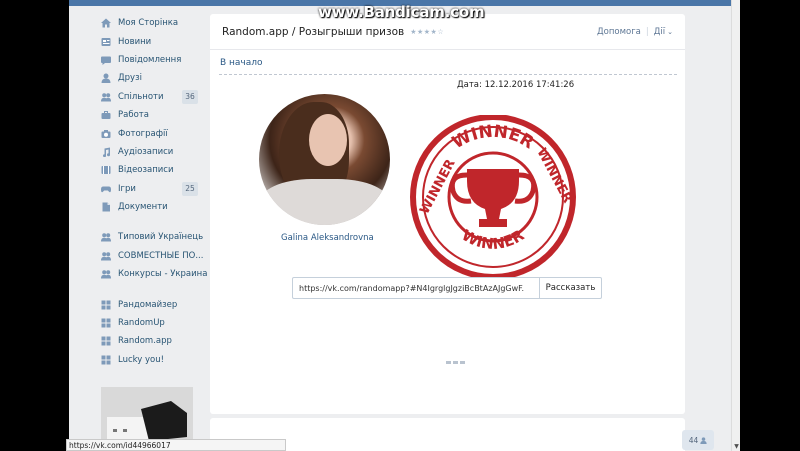 This screenshot has height=451, width=800. What do you see at coordinates (146, 170) in the screenshot?
I see `sidebar-item-label: Відеозаписи` at bounding box center [146, 170].